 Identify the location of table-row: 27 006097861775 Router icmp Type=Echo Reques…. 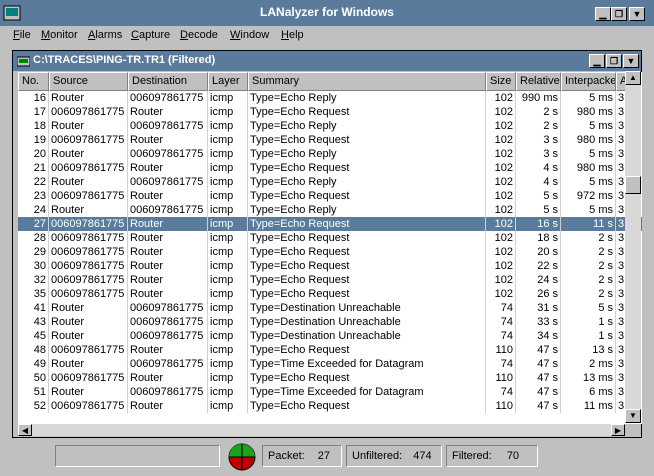
(330, 224).